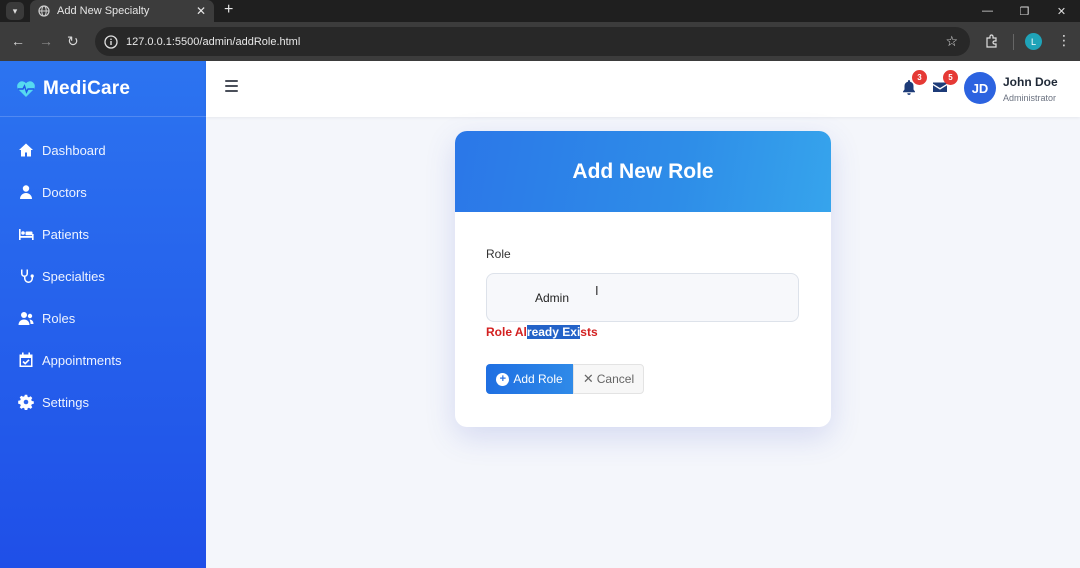  What do you see at coordinates (506, 332) in the screenshot?
I see `error-text-start: Role Al` at bounding box center [506, 332].